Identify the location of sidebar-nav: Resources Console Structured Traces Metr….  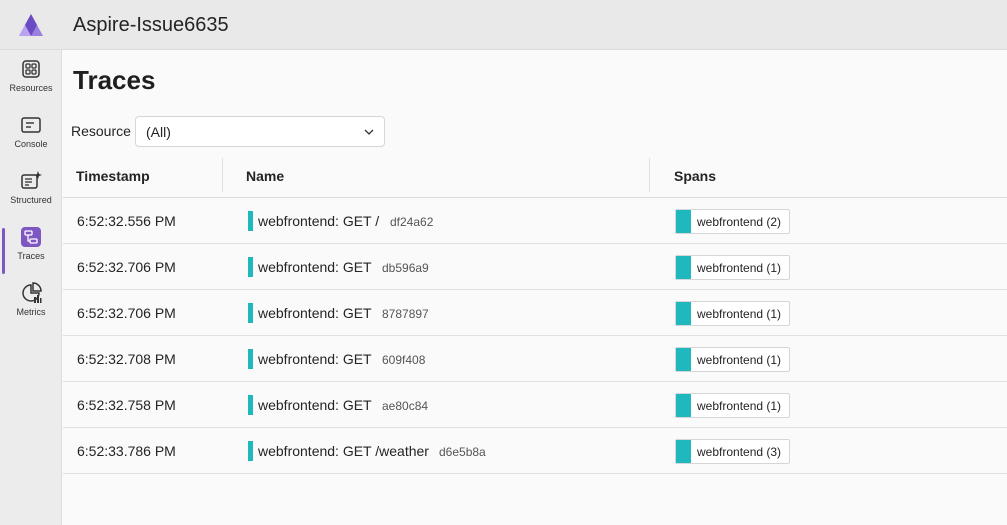
(31, 287).